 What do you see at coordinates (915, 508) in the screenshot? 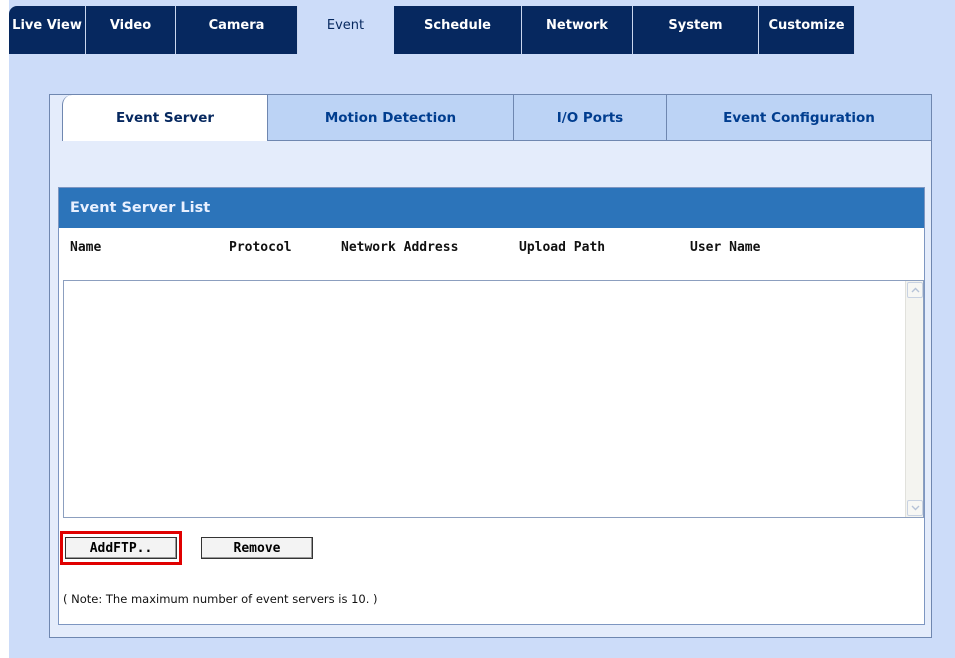
I see `scroll-down-arrow-icon` at bounding box center [915, 508].